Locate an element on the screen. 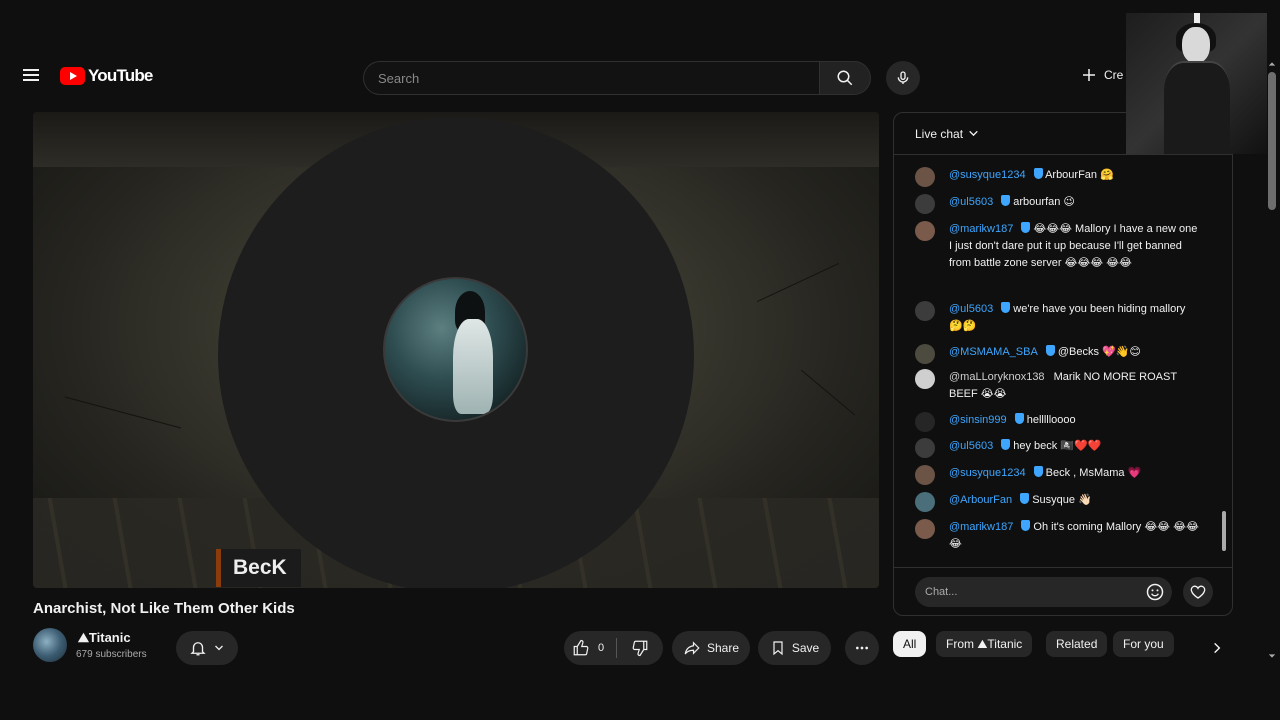 Image resolution: width=1280 pixels, height=720 pixels. channel-name: ⛰Titanic is located at coordinates (104, 638).